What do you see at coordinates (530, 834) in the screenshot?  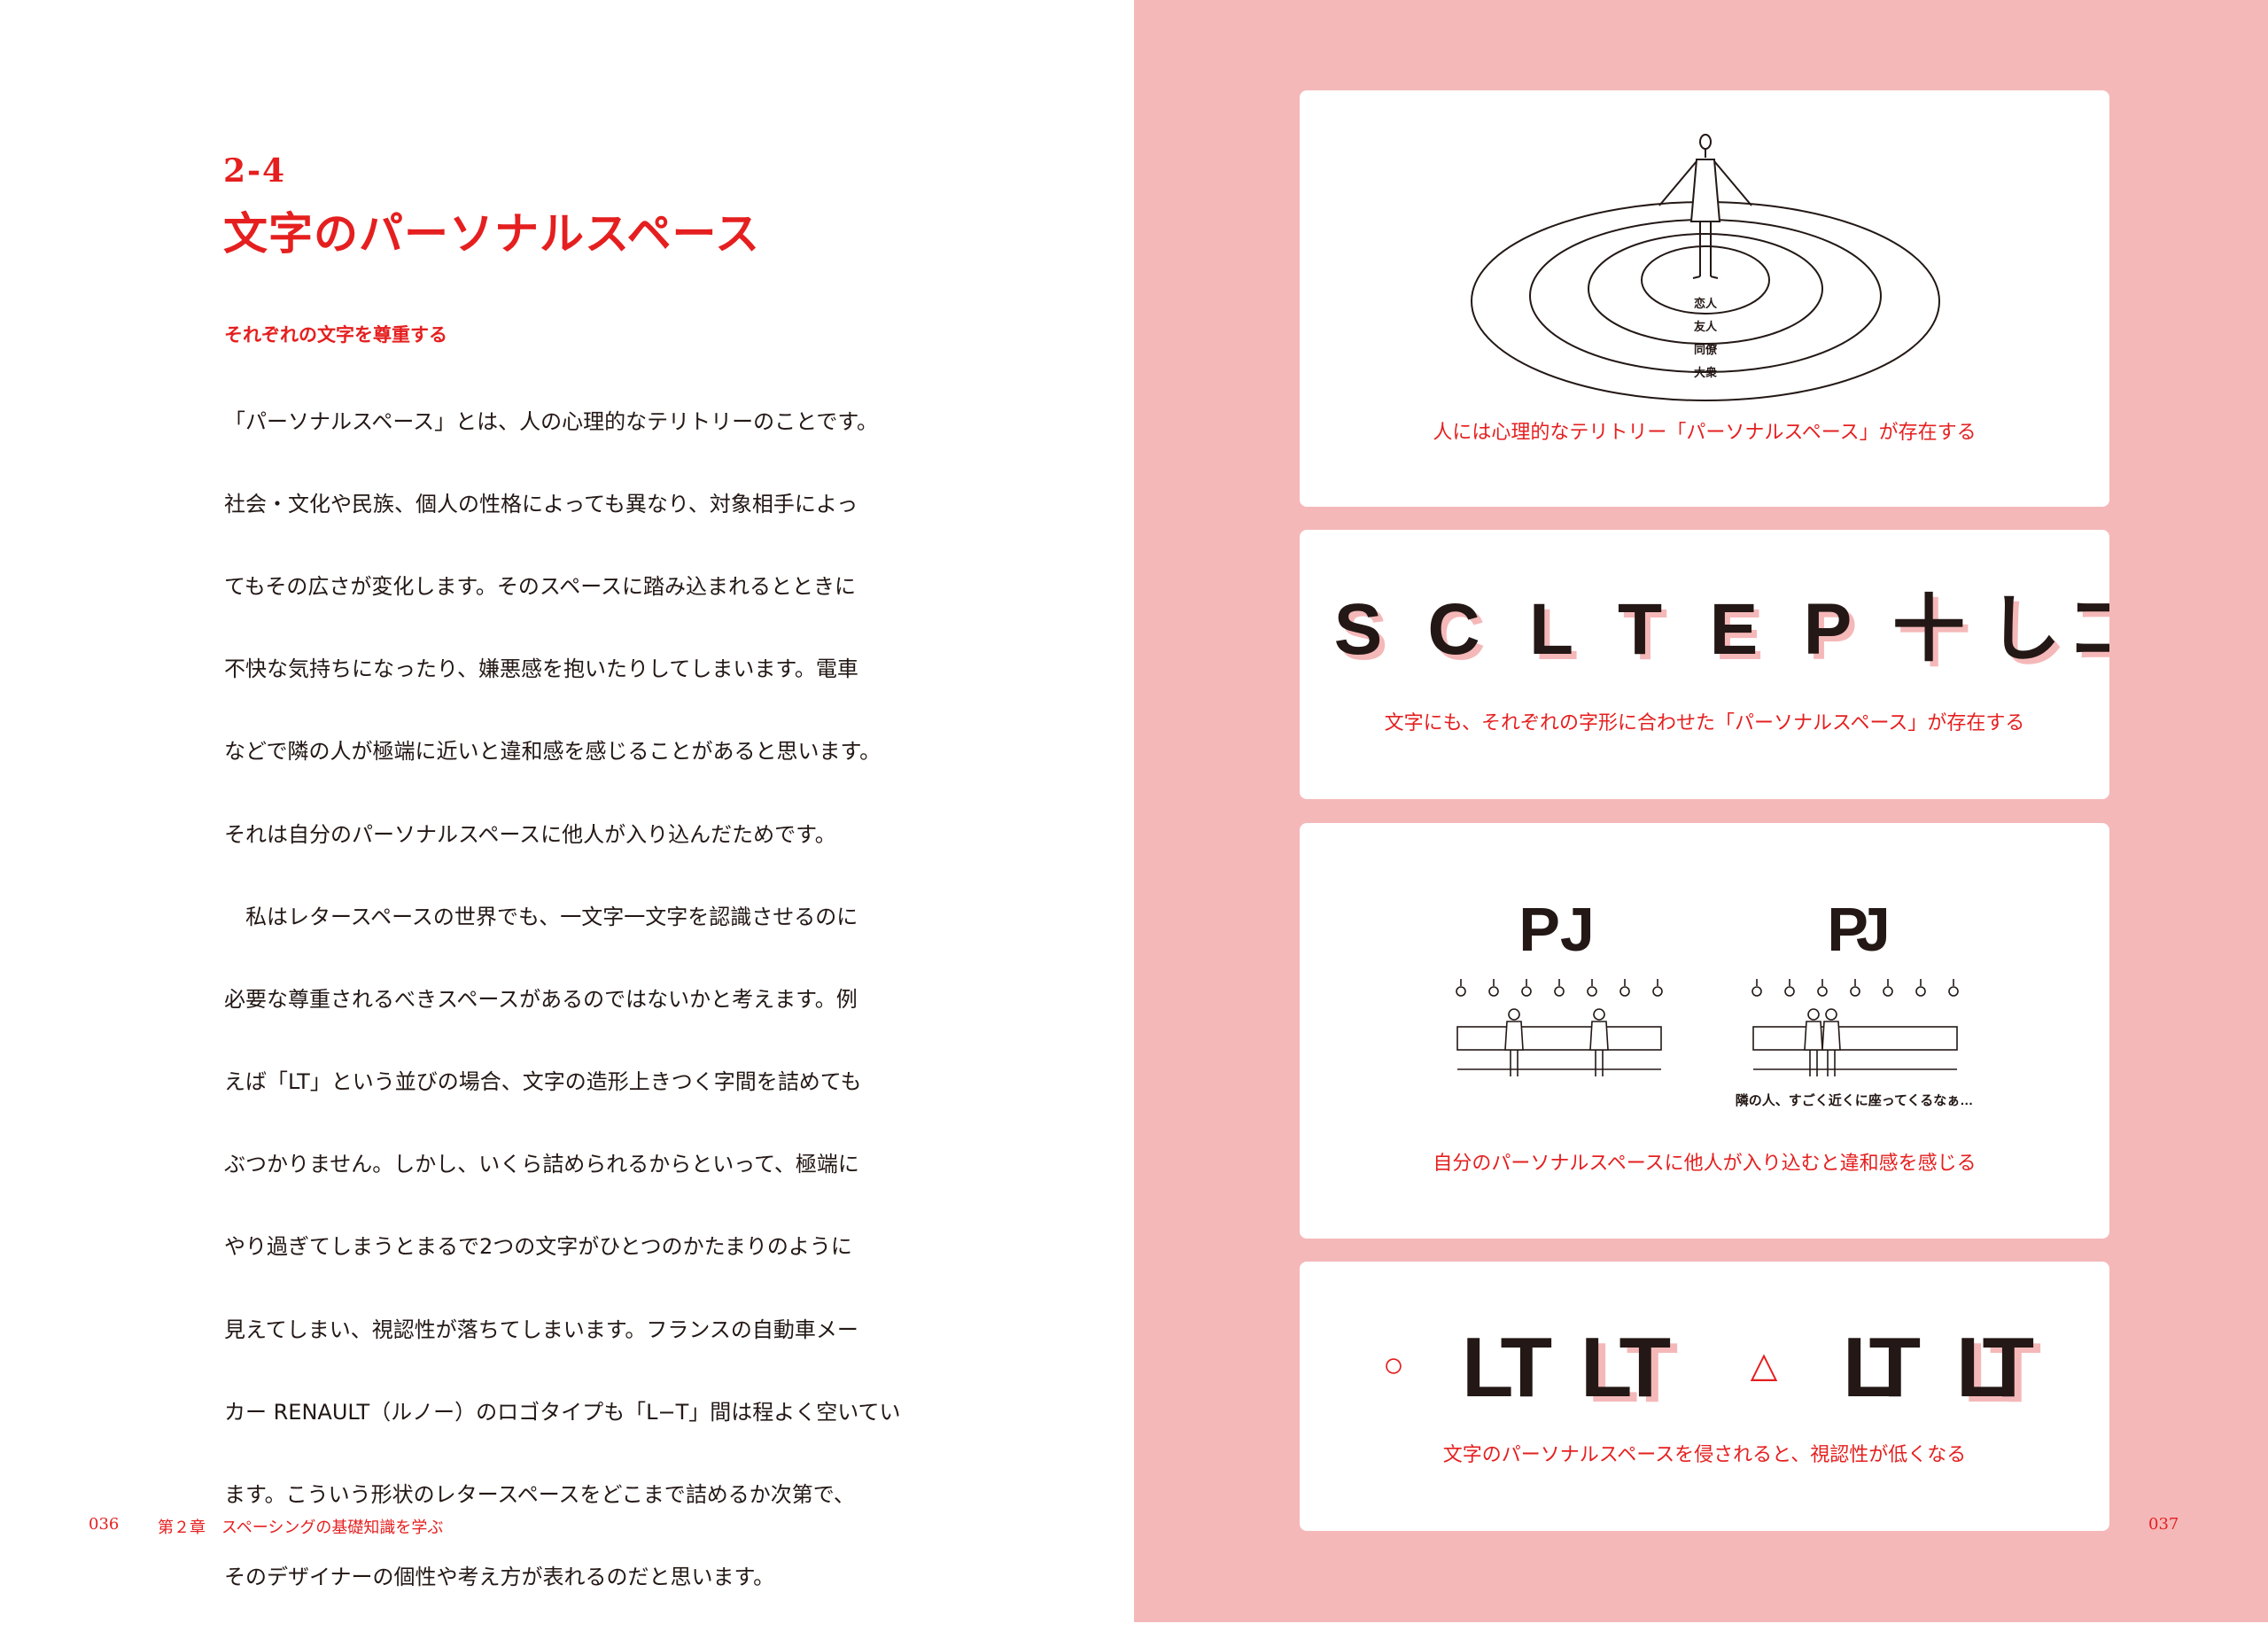 I see `body-line: それは自分のパーソナルスペースに他人が入り込んだためです。` at bounding box center [530, 834].